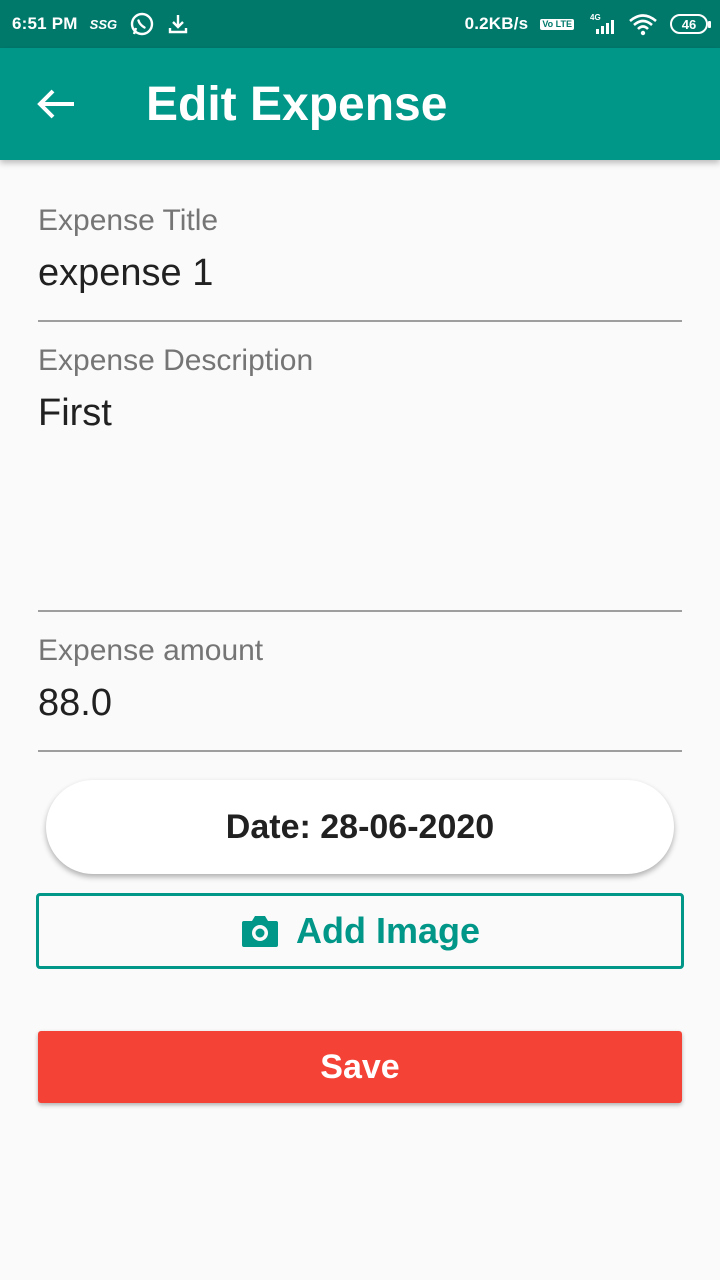 The height and width of the screenshot is (1280, 720). Describe the element at coordinates (45, 23) in the screenshot. I see `status-time: 6:51 PM` at that location.